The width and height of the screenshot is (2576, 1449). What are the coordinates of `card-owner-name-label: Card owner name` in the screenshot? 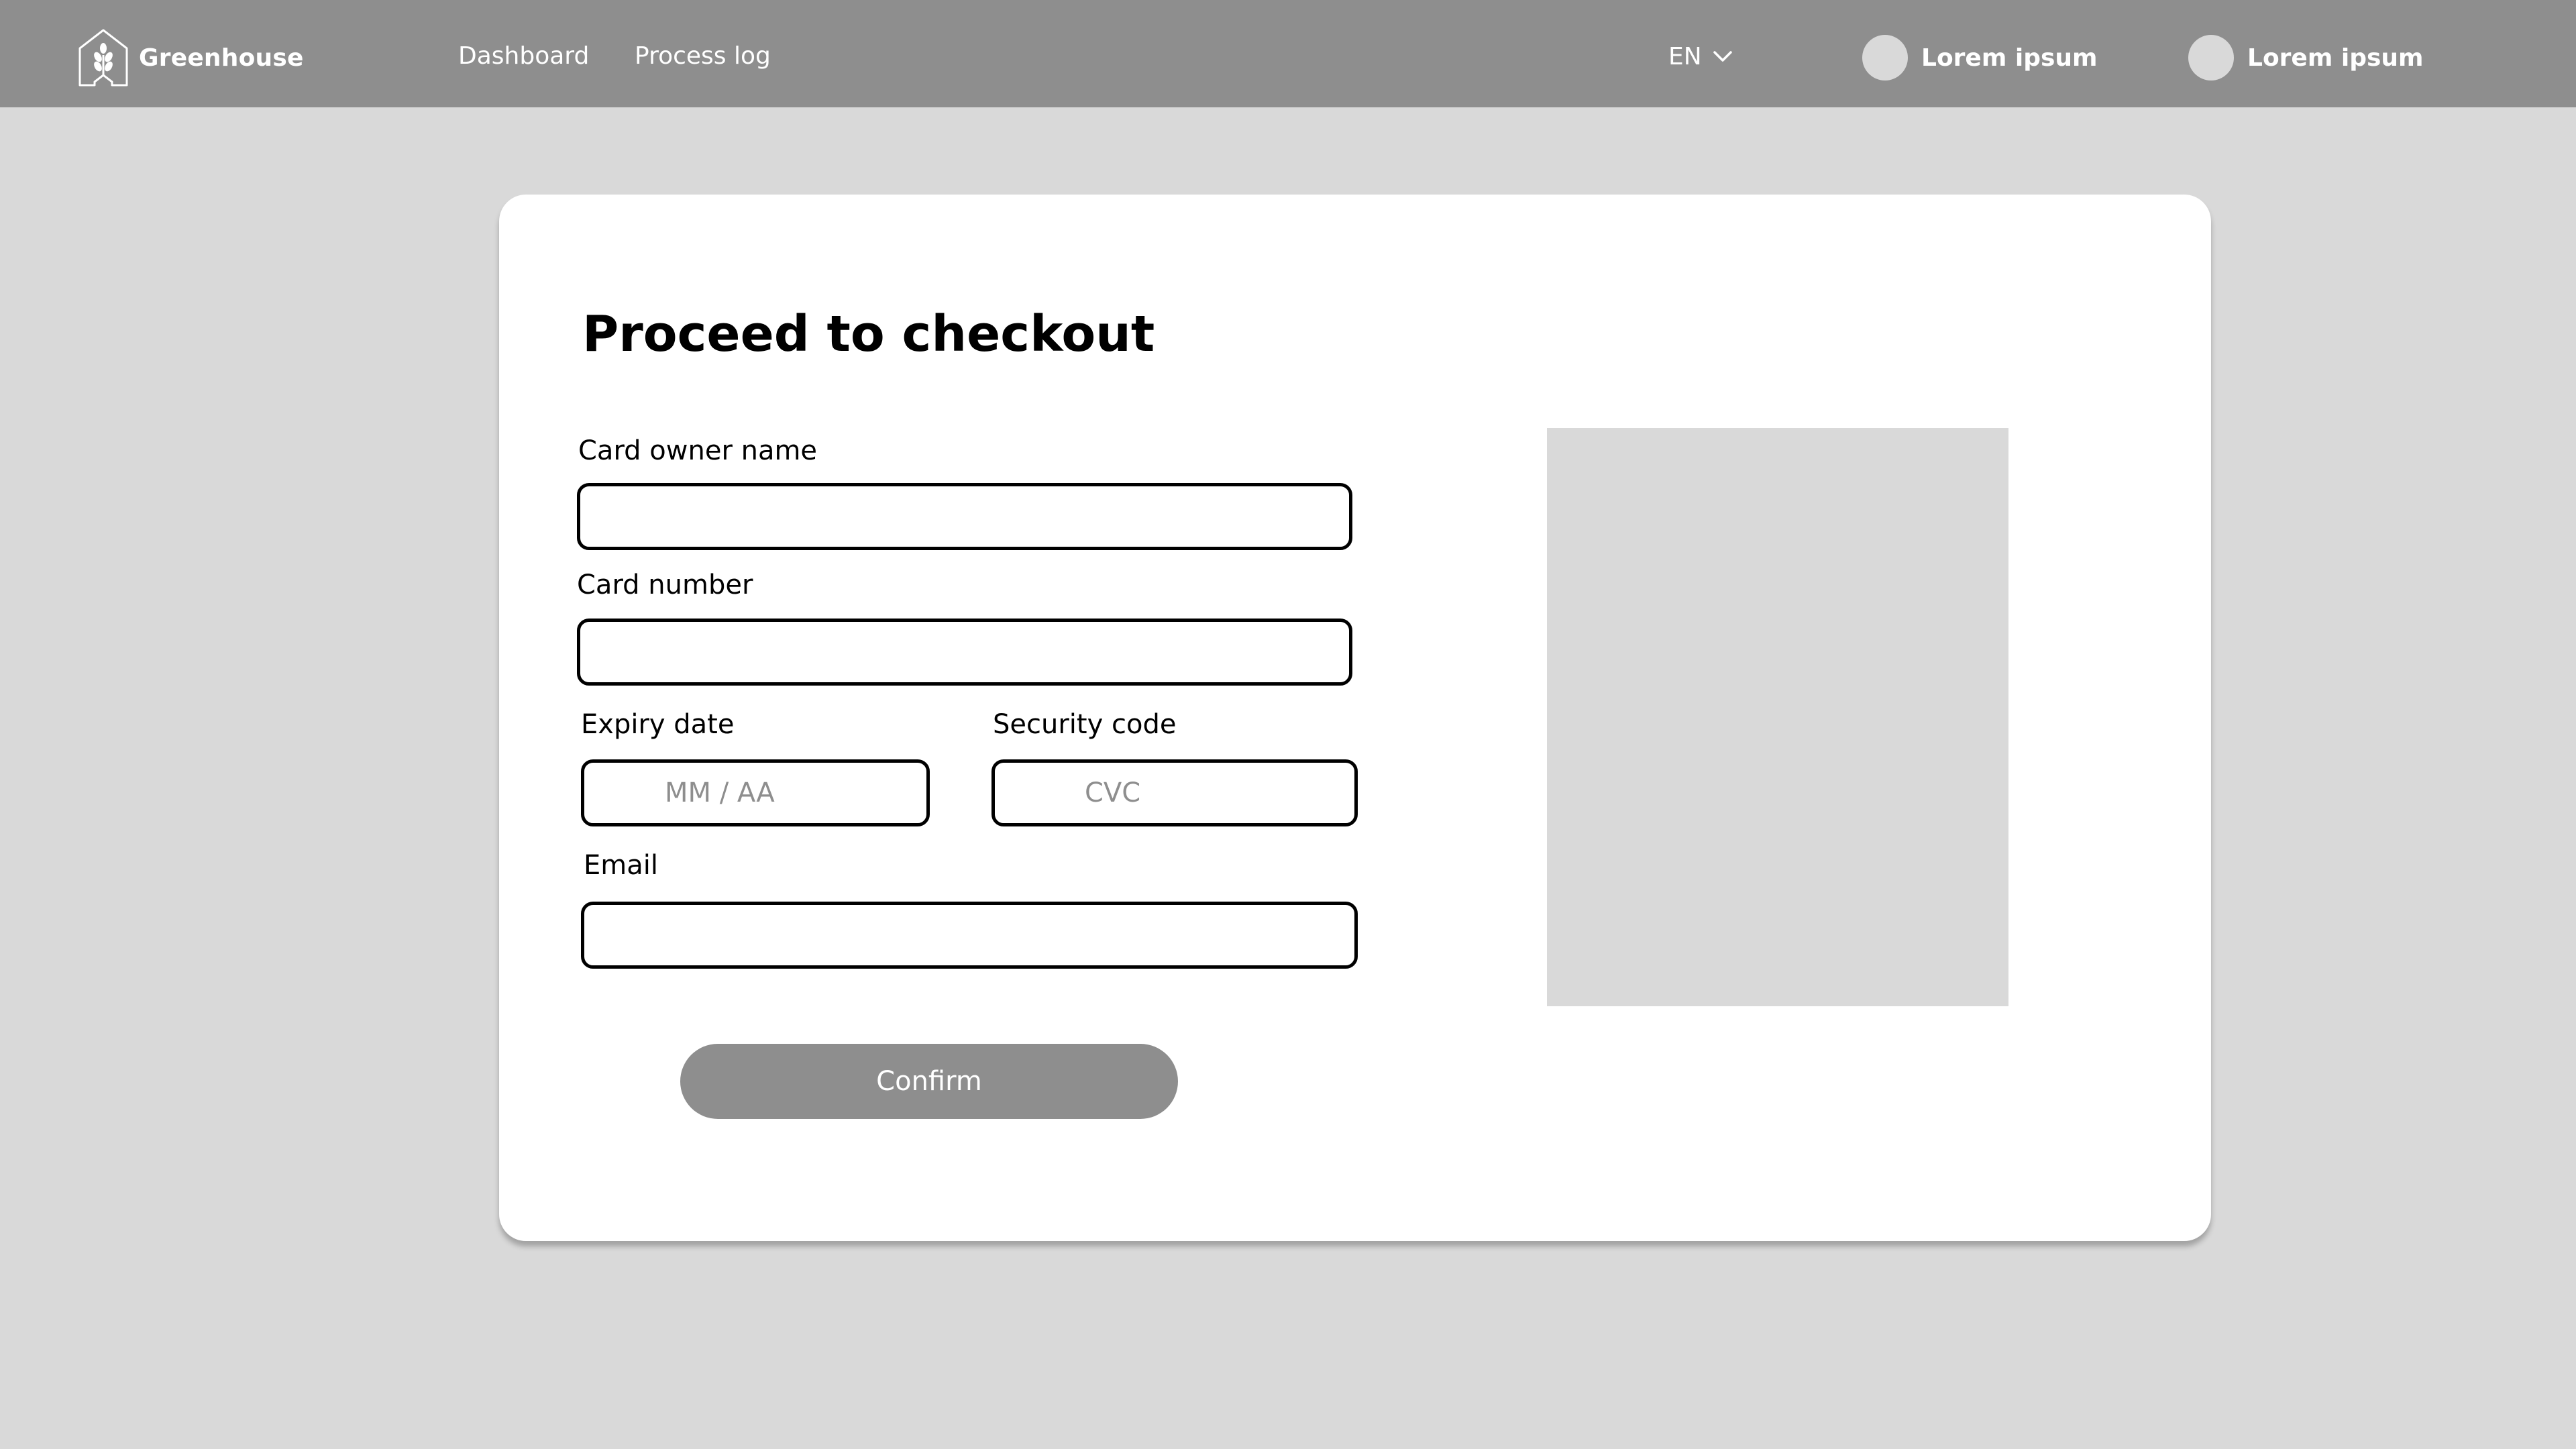 It's located at (698, 450).